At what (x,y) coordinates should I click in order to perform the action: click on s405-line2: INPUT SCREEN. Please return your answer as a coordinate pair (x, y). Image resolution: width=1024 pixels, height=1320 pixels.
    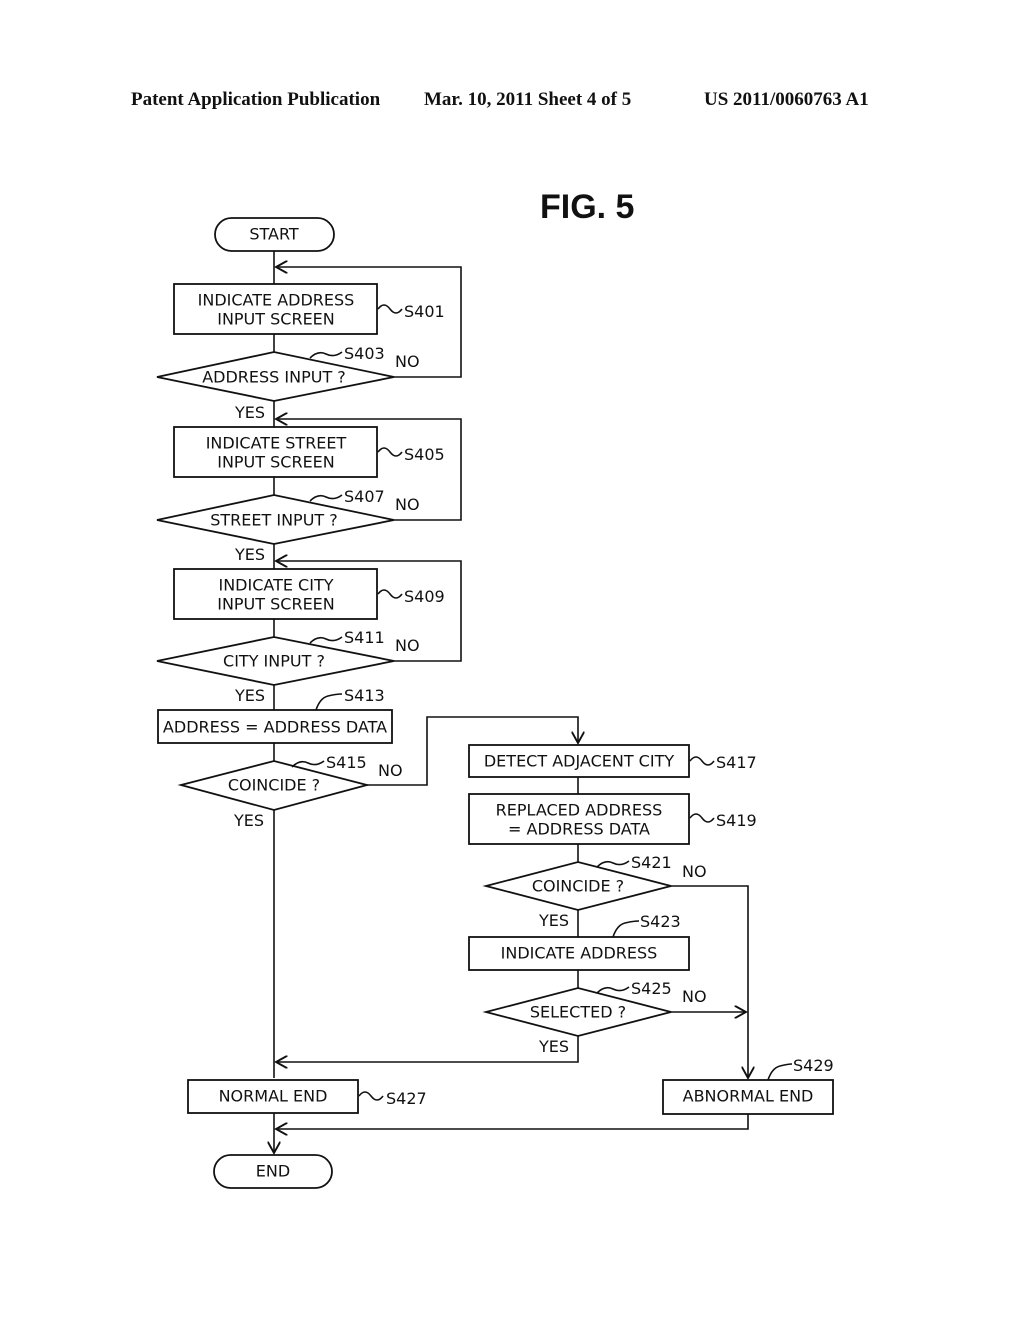
    Looking at the image, I should click on (276, 462).